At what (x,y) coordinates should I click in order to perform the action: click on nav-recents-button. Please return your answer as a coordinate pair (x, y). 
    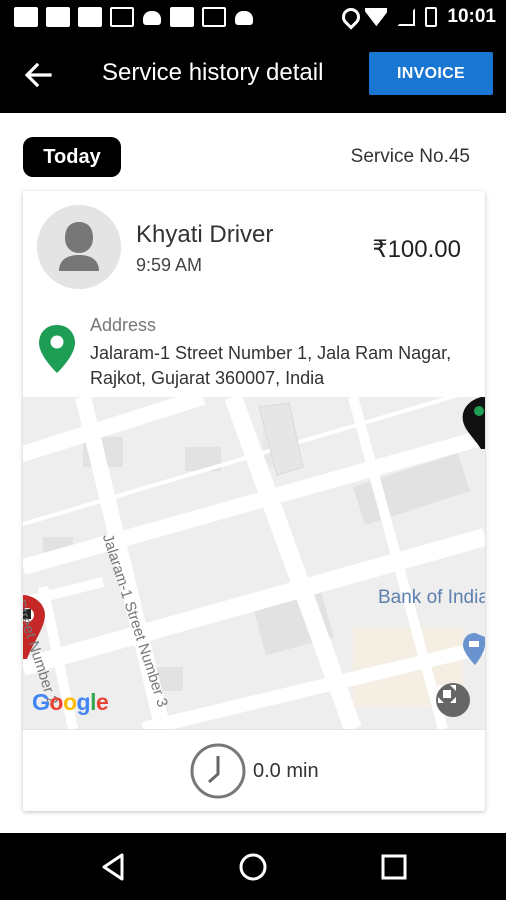
    Looking at the image, I should click on (394, 867).